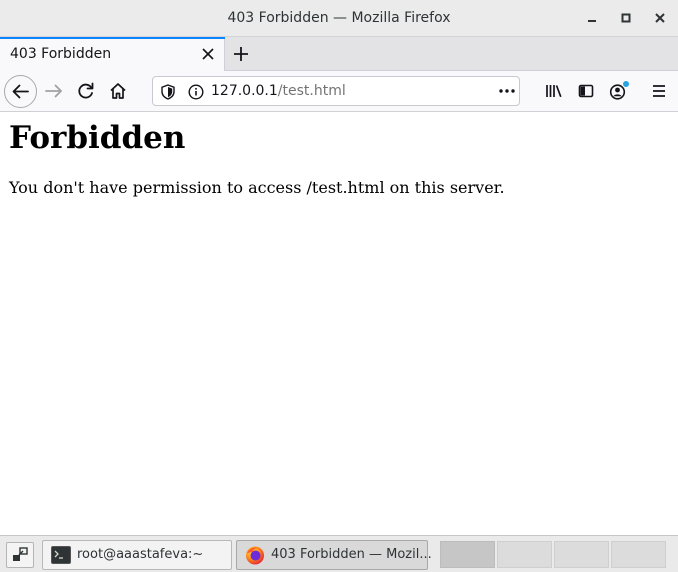 The width and height of the screenshot is (678, 572). I want to click on window-titlebar: 403 Forbidden — Mozilla Firefox, so click(339, 18).